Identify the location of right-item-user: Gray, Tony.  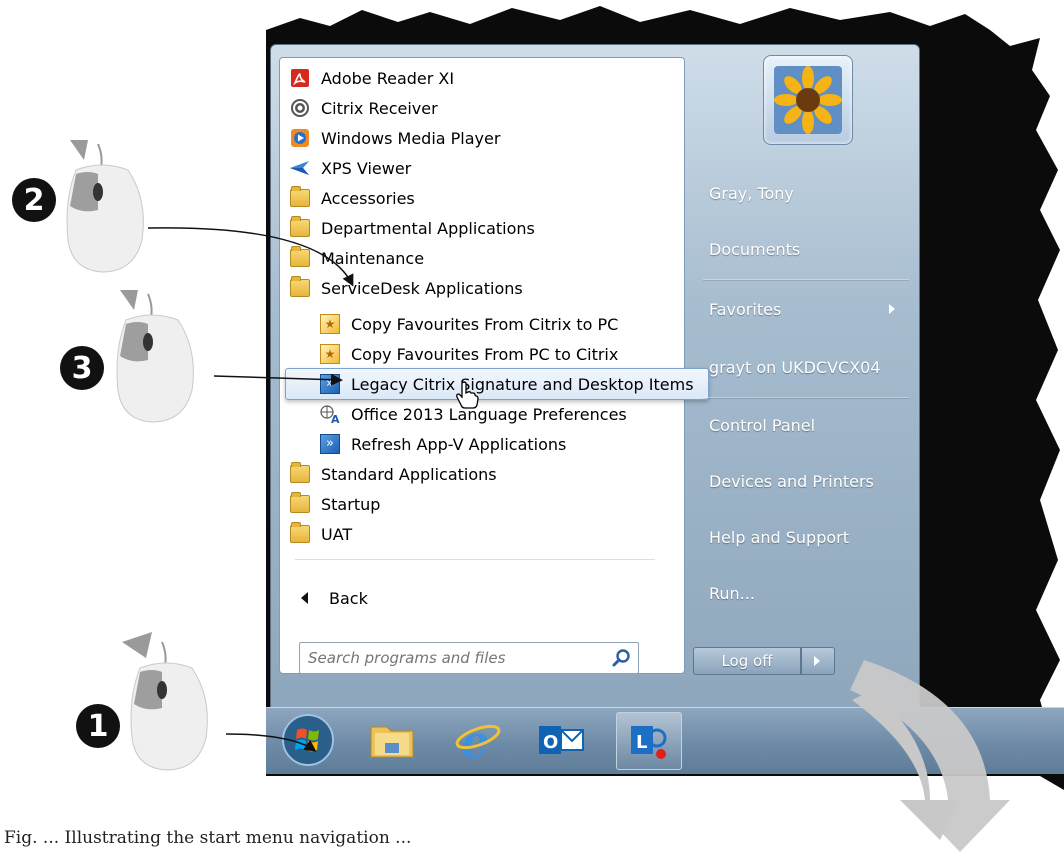
(802, 193).